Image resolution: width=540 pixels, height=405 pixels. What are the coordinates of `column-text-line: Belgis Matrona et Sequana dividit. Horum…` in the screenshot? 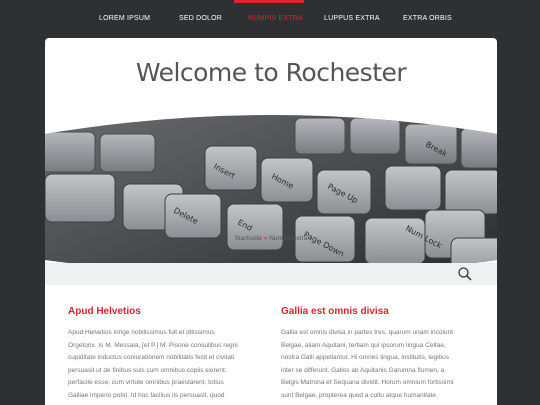 It's located at (367, 382).